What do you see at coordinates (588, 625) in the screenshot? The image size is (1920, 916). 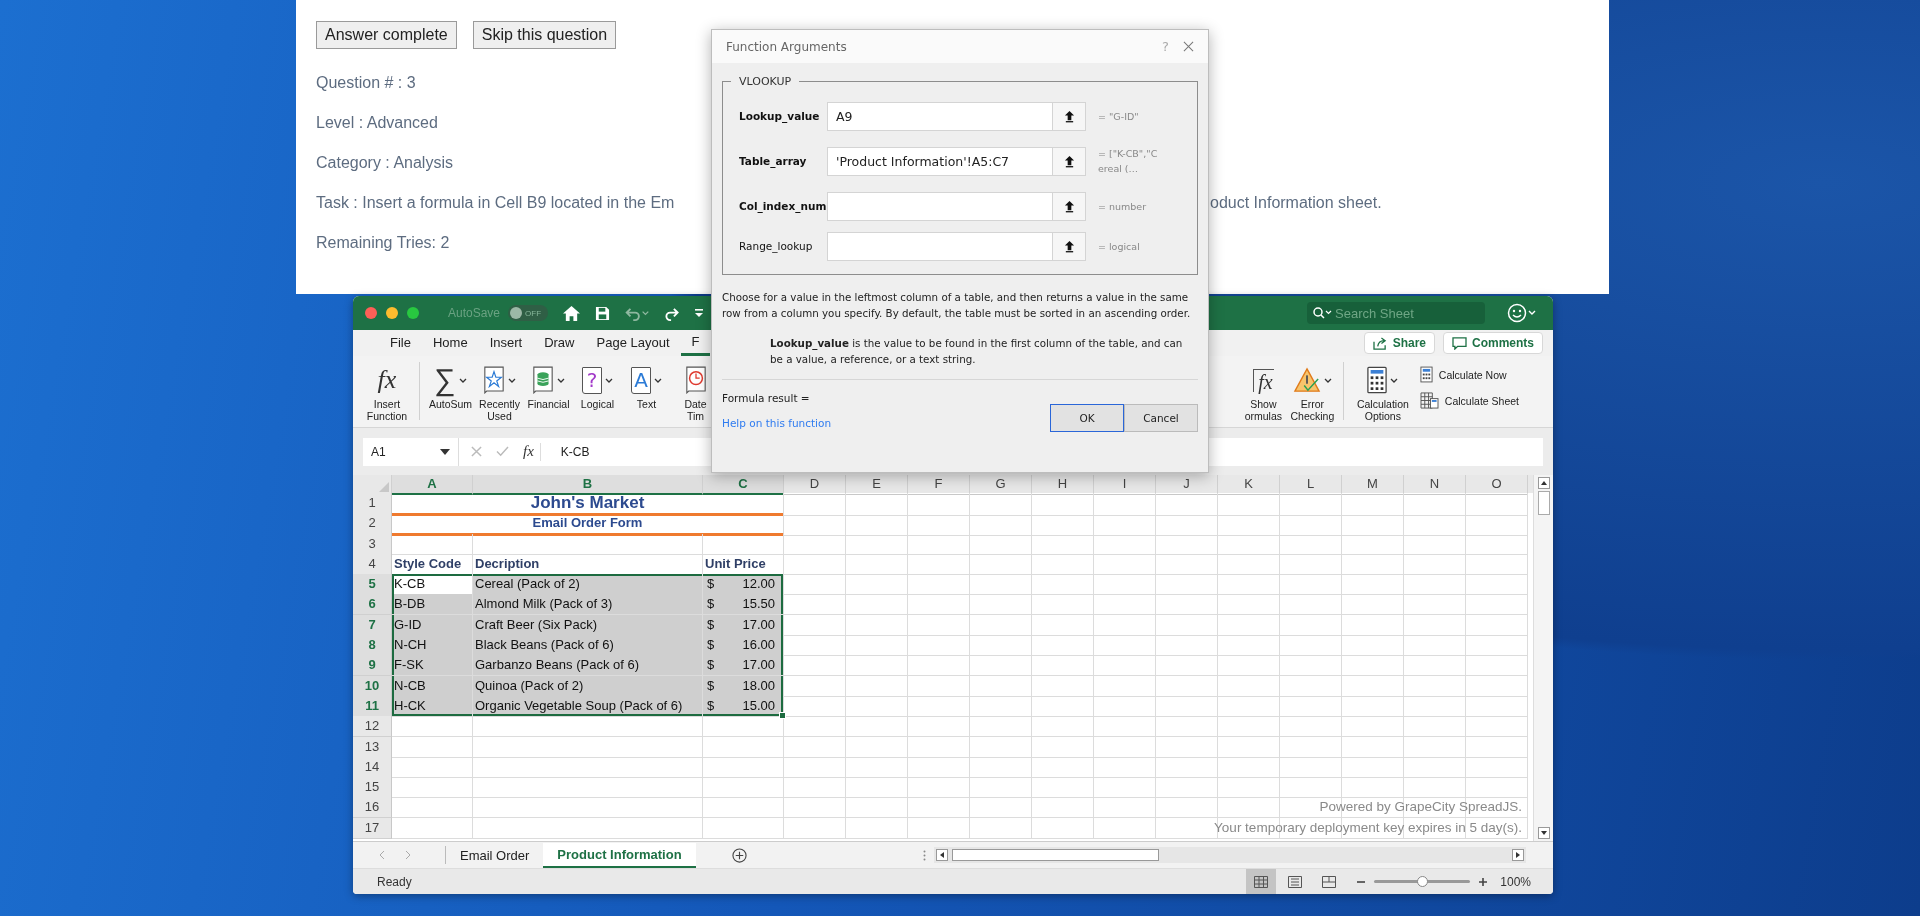 I see `sheet-cell: Craft Beer (Six Pack)` at bounding box center [588, 625].